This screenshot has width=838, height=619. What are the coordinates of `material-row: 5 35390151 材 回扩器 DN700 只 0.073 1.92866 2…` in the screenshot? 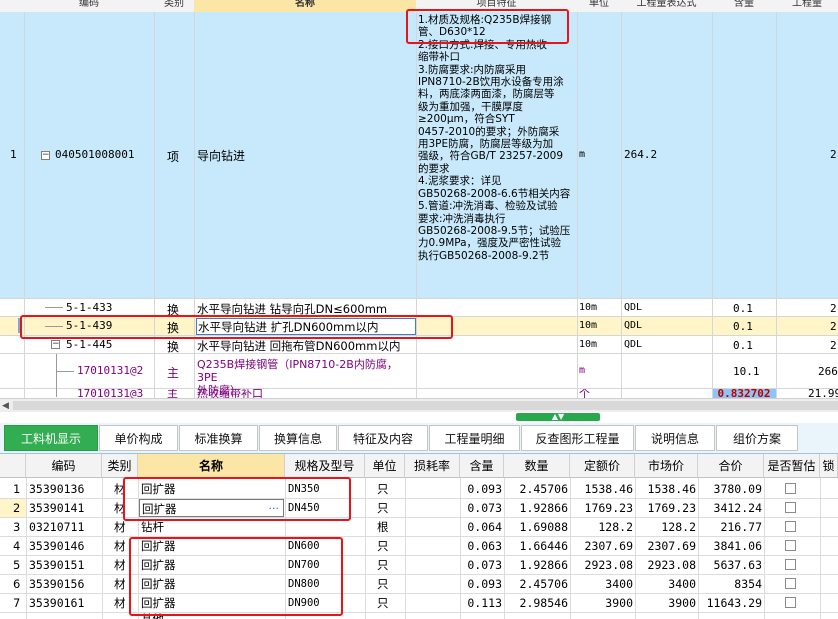 It's located at (419, 565).